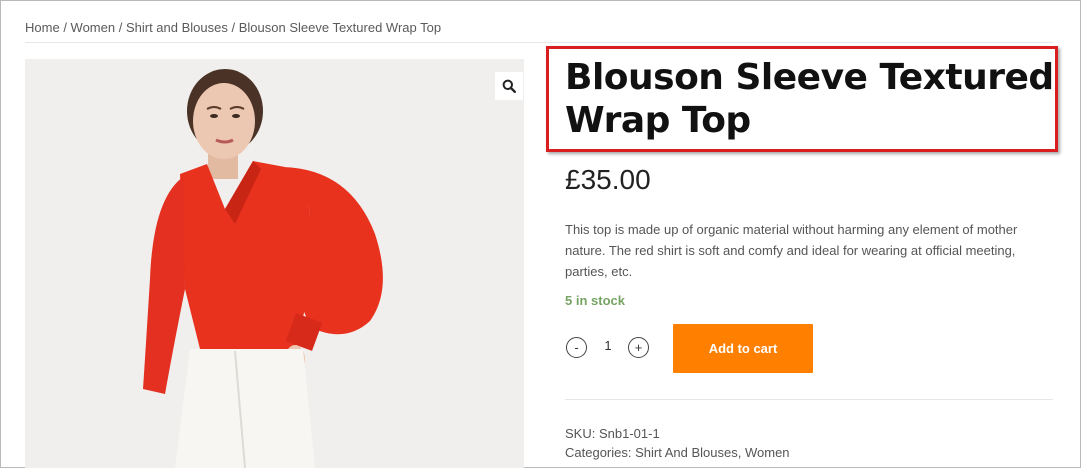 This screenshot has width=1081, height=468. Describe the element at coordinates (595, 300) in the screenshot. I see `stock-status: 5 in stock` at that location.